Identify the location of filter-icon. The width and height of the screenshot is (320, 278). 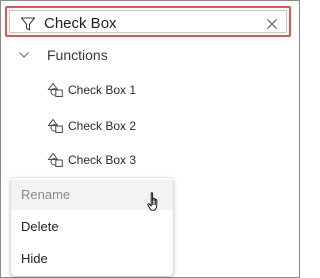
(28, 24).